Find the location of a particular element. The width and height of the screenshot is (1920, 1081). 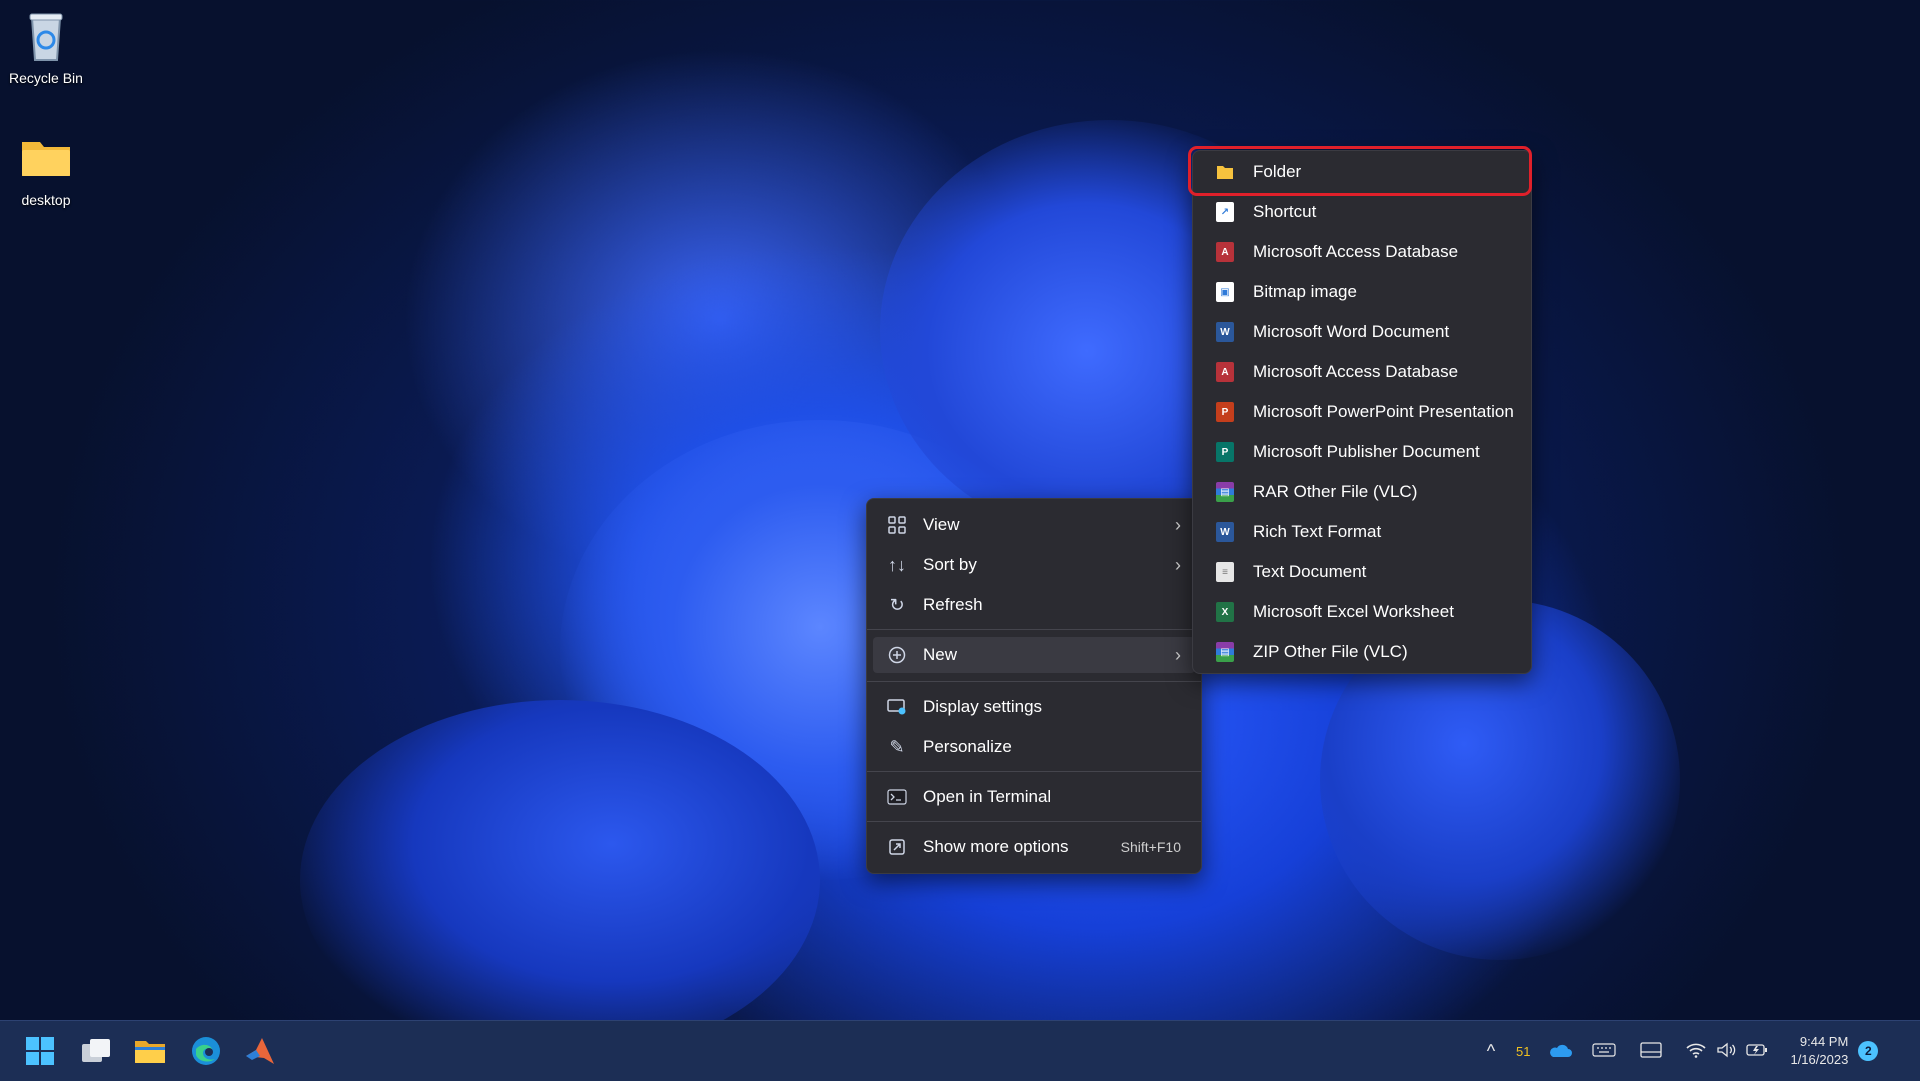

submenu-item-access-database-2: A Microsoft Access Database is located at coordinates (1362, 372).